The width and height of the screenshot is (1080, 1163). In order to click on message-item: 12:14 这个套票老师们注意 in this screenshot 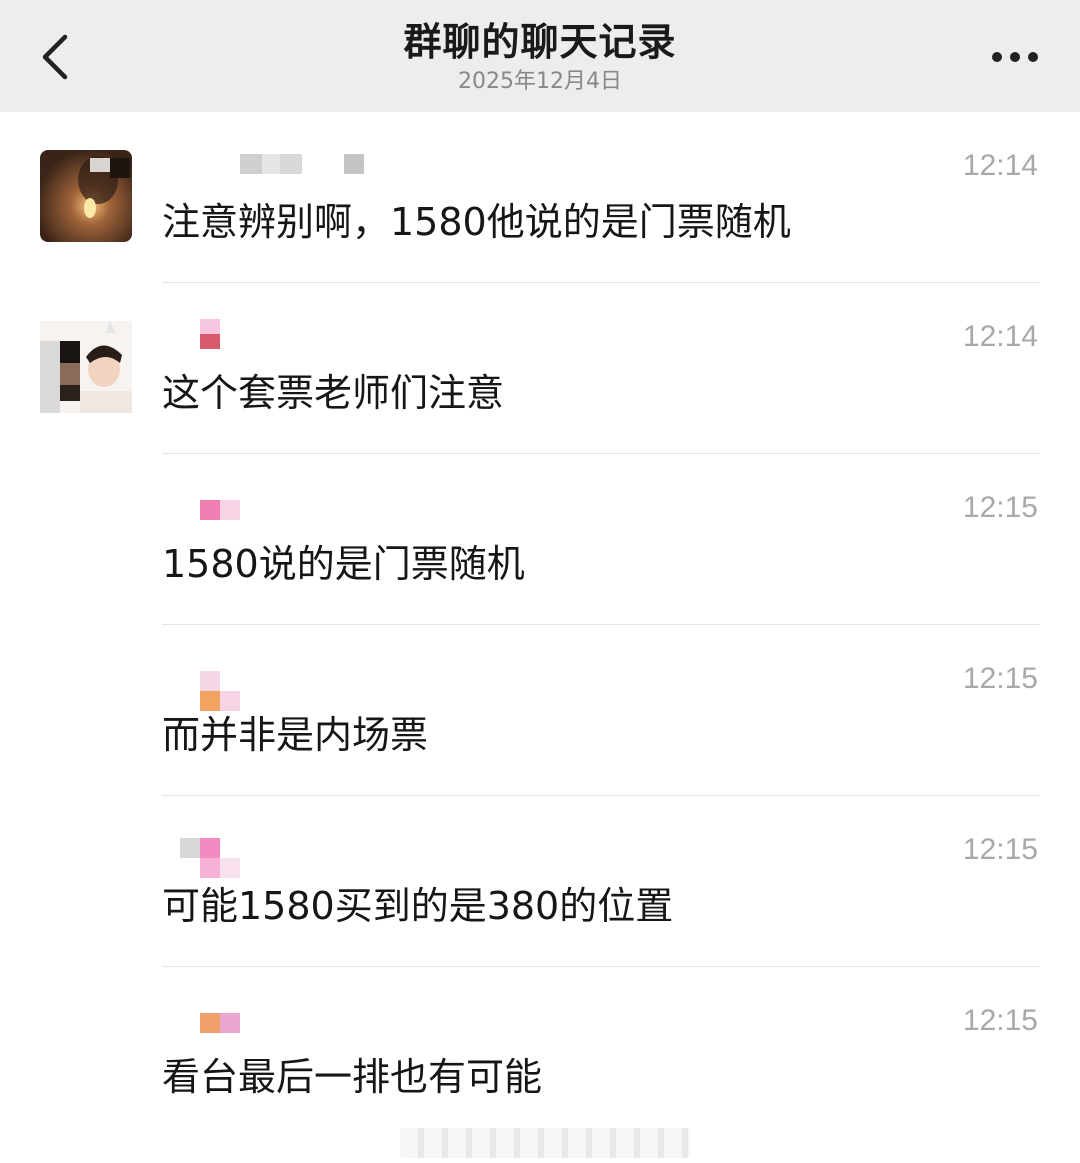, I will do `click(540, 368)`.